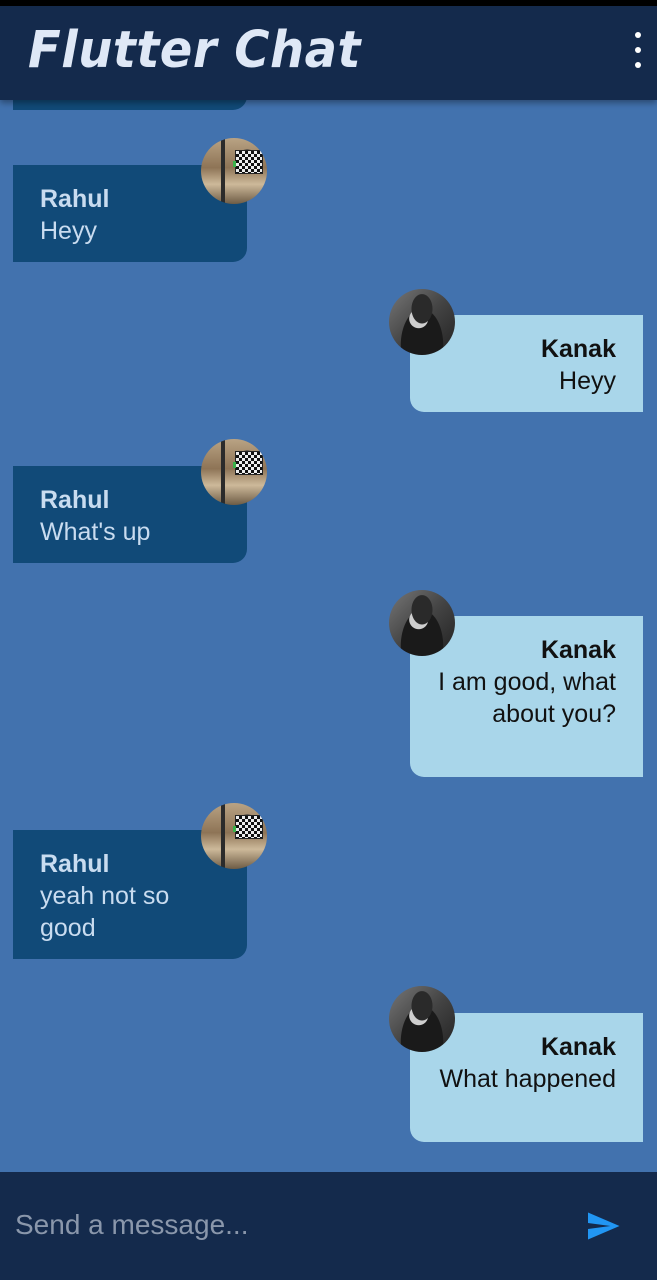 The image size is (657, 1280). What do you see at coordinates (95, 532) in the screenshot?
I see `message-text: What's up` at bounding box center [95, 532].